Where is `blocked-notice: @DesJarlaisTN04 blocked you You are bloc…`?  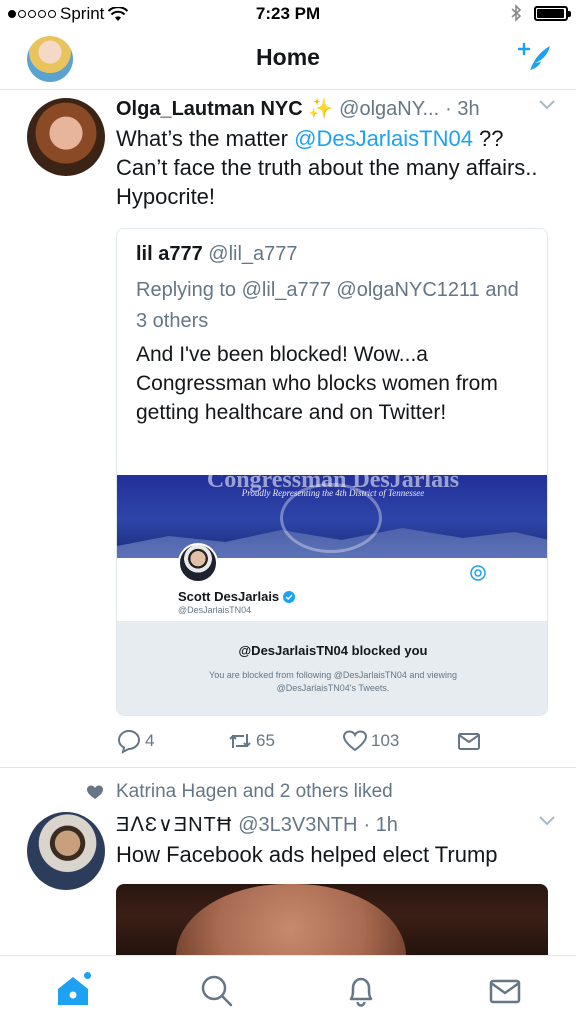
blocked-notice: @DesJarlaisTN04 blocked you You are bloc… is located at coordinates (332, 668).